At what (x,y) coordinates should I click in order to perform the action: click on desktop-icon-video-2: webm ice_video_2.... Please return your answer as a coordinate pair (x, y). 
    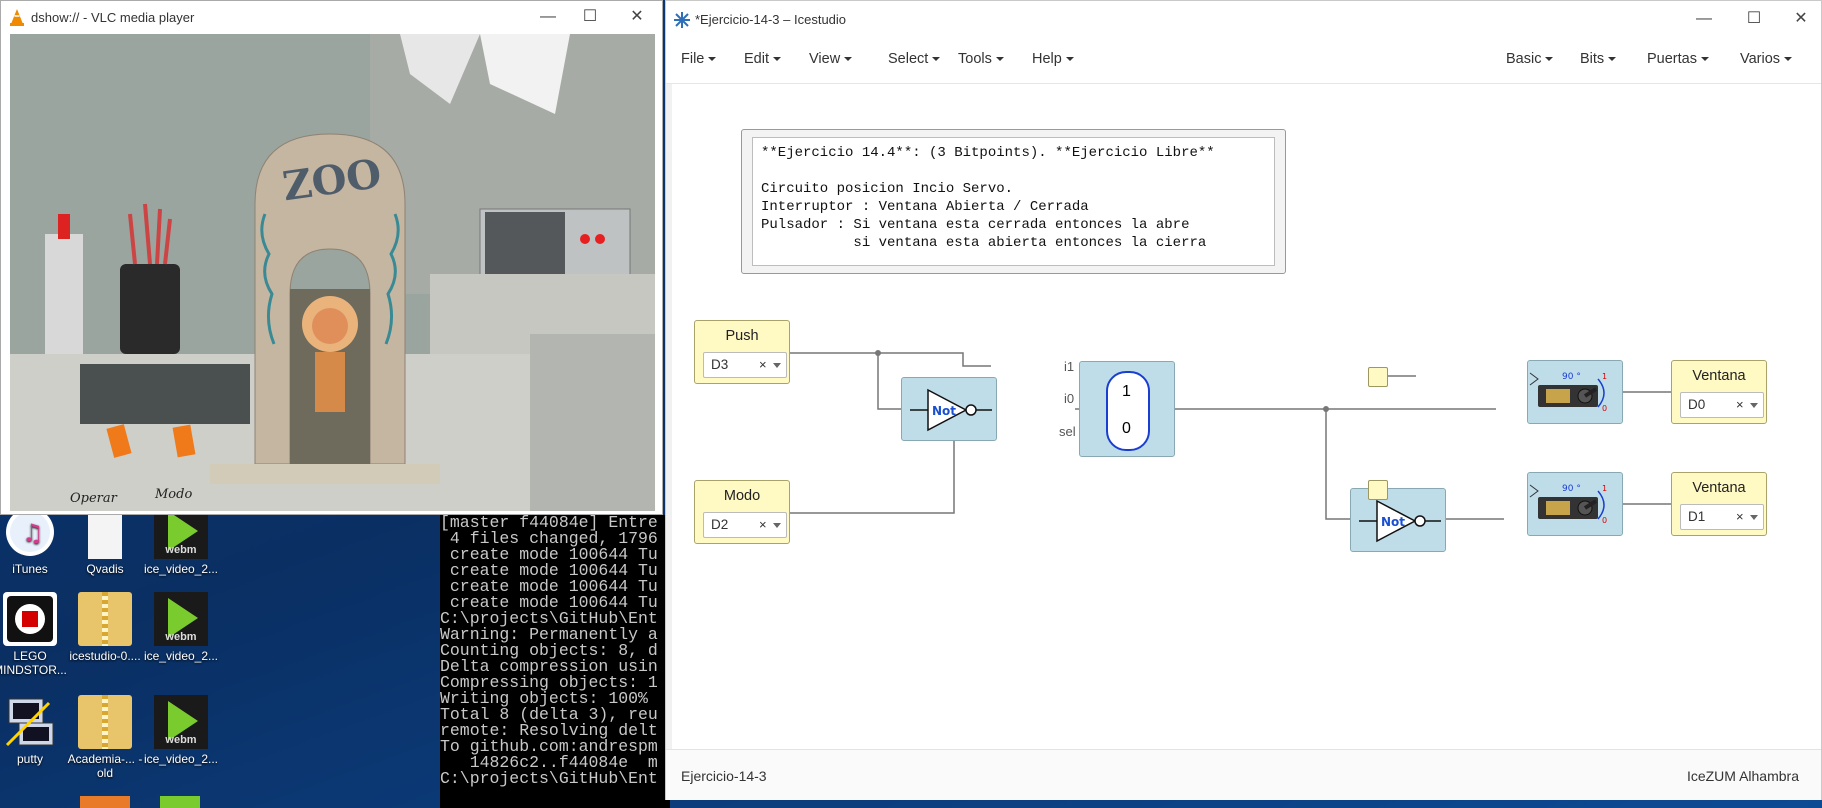
    Looking at the image, I should click on (181, 627).